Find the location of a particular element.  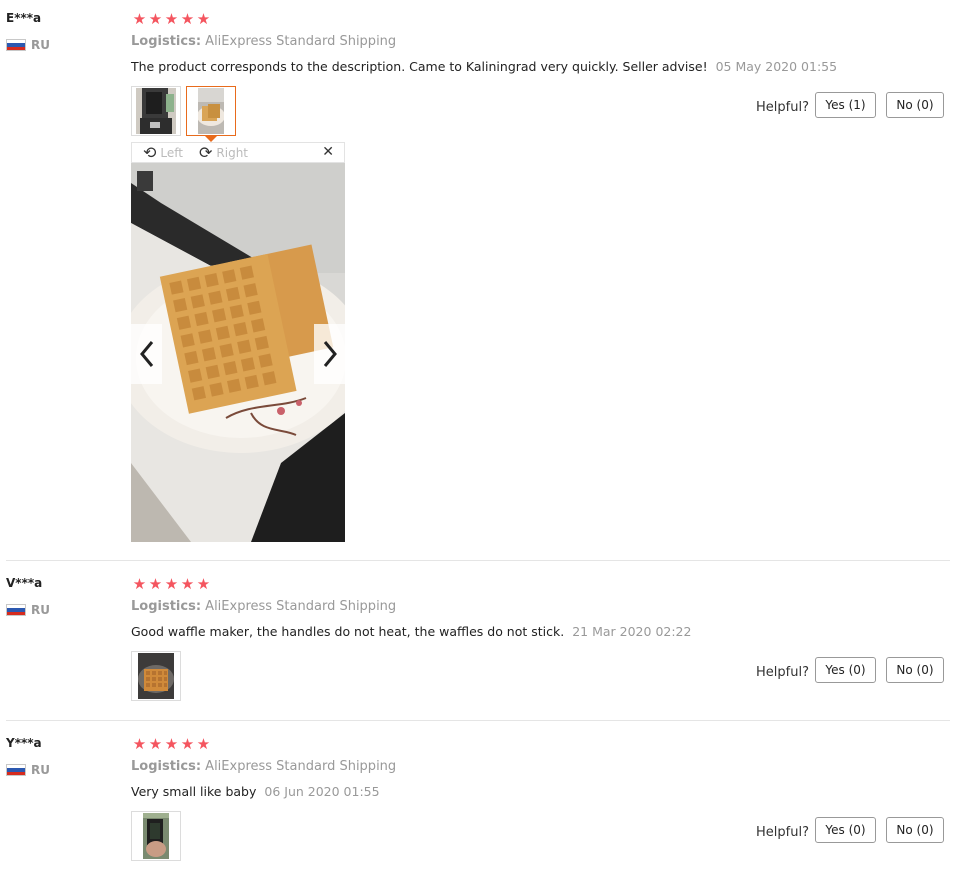

reviewer-name: Y***a is located at coordinates (24, 743).